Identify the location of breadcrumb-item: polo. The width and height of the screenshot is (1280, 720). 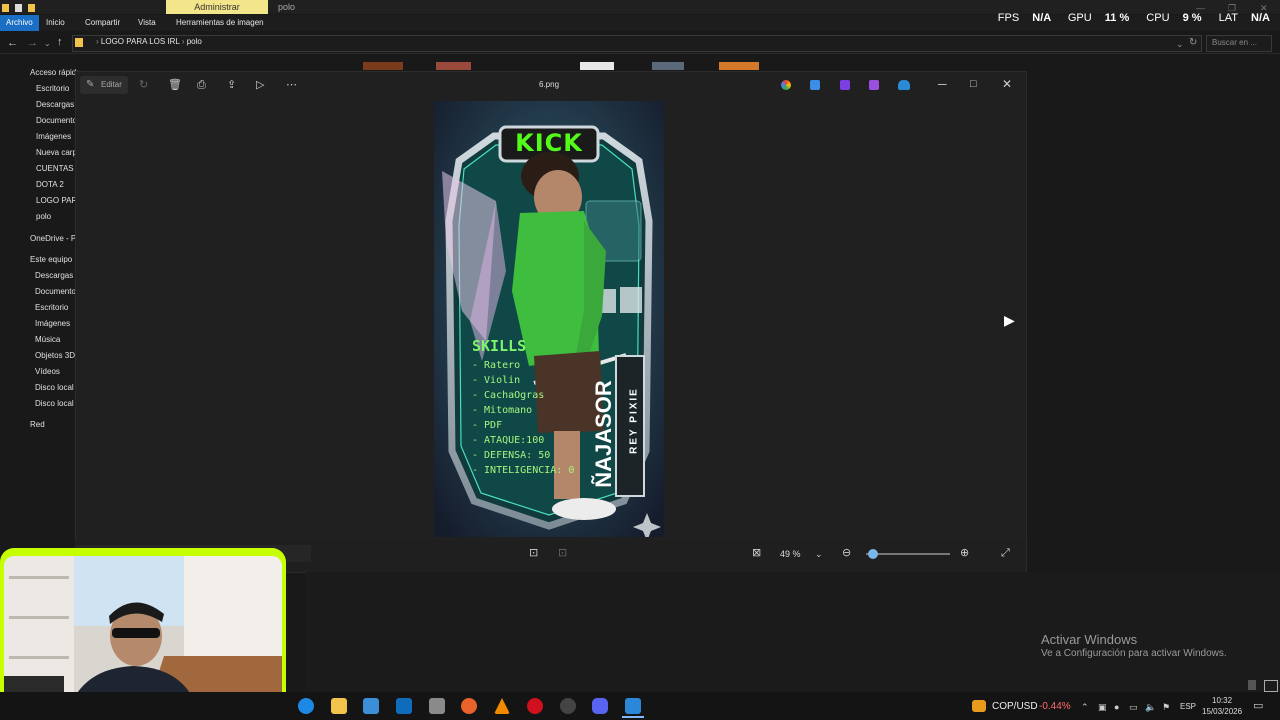
(194, 41).